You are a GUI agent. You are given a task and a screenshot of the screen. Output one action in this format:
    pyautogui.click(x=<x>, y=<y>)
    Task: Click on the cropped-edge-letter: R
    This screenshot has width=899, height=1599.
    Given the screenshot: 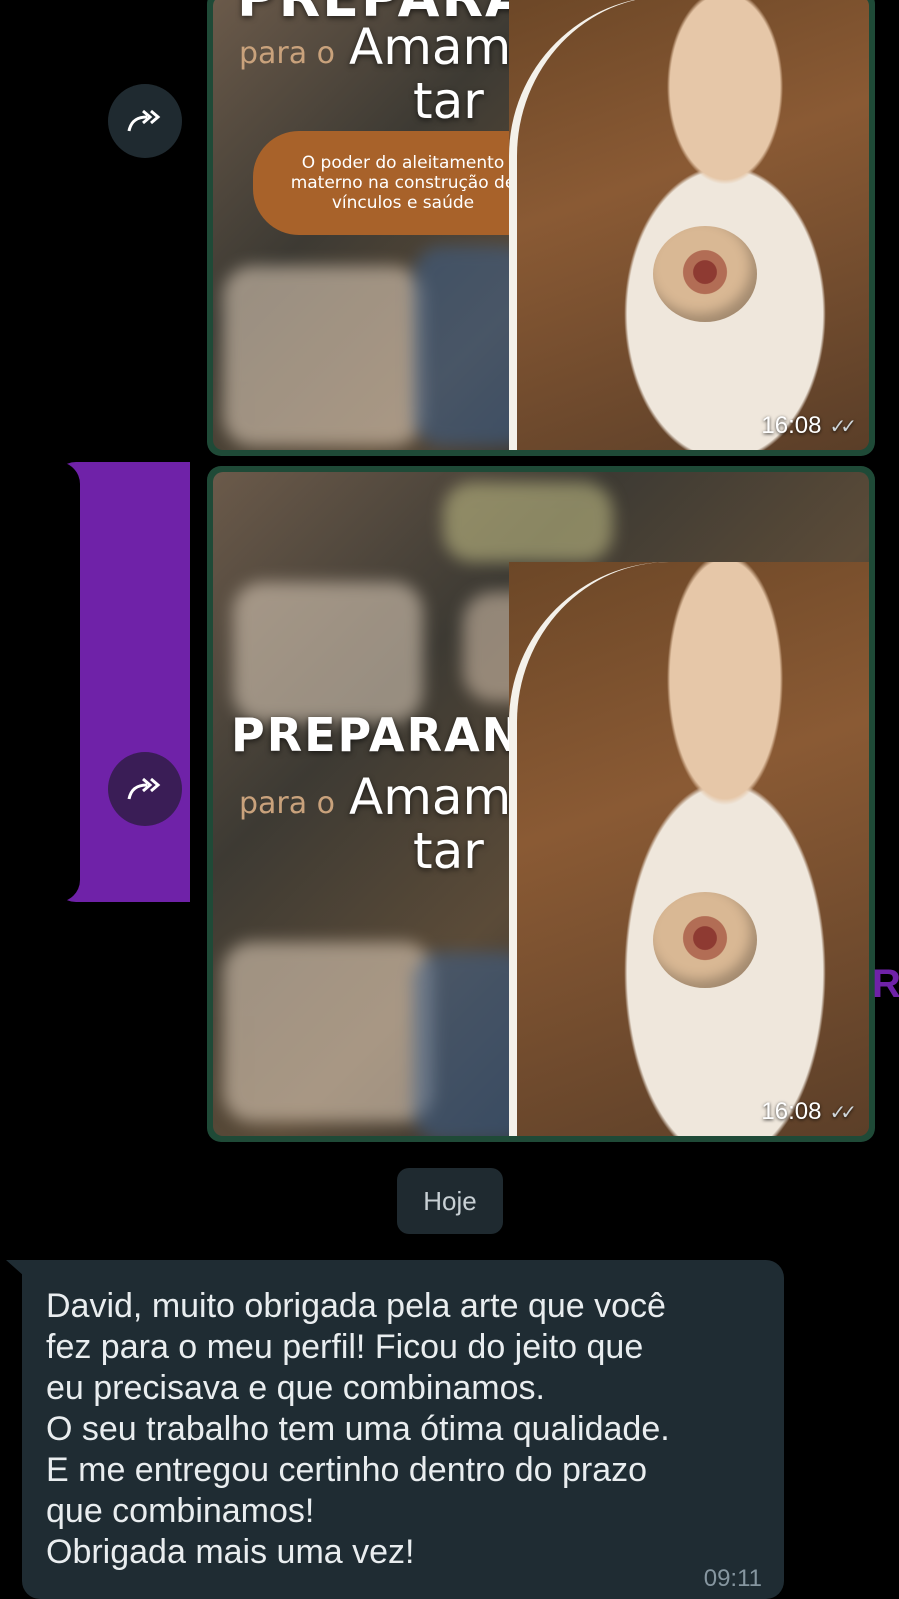 What is the action you would take?
    pyautogui.click(x=885, y=984)
    